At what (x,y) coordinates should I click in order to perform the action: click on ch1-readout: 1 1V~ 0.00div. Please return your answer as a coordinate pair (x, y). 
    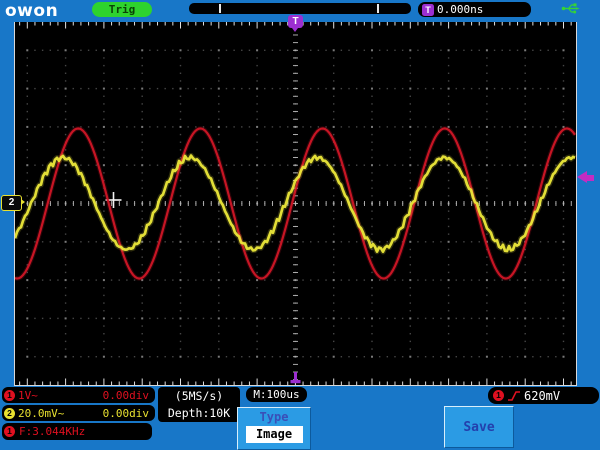
    Looking at the image, I should click on (78, 395).